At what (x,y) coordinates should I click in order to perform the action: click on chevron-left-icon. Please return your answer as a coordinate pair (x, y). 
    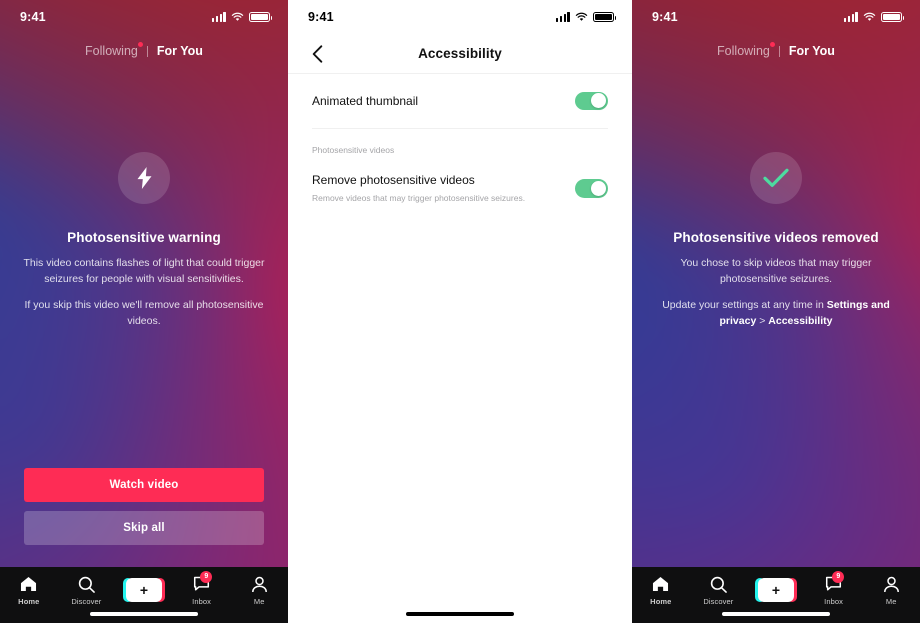
    Looking at the image, I should click on (317, 54).